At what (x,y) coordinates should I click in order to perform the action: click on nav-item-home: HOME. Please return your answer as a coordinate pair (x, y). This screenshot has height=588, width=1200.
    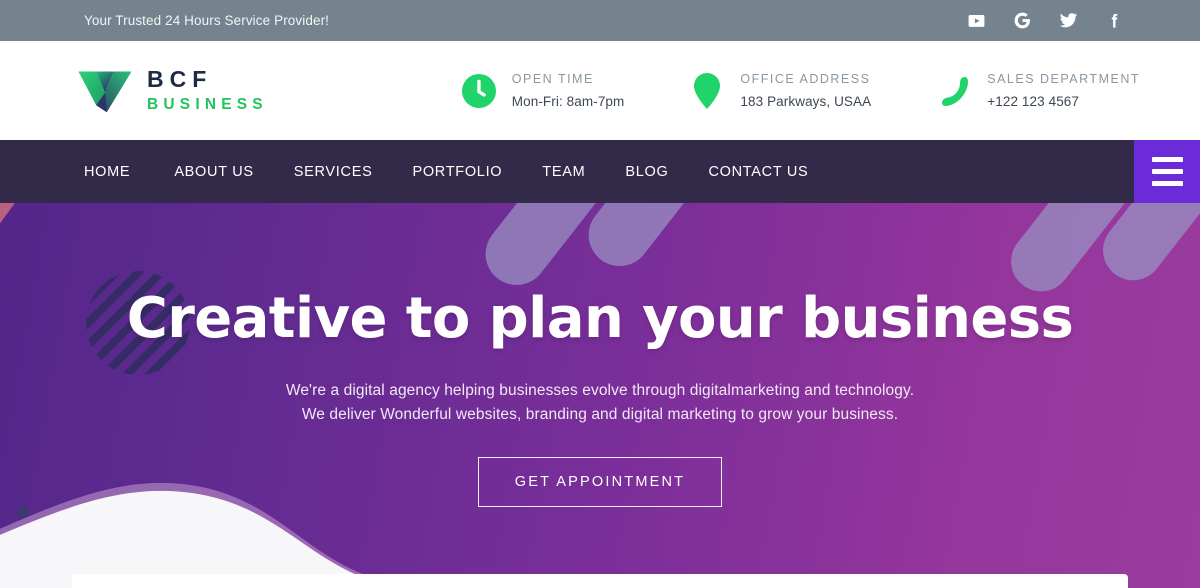
    Looking at the image, I should click on (119, 172).